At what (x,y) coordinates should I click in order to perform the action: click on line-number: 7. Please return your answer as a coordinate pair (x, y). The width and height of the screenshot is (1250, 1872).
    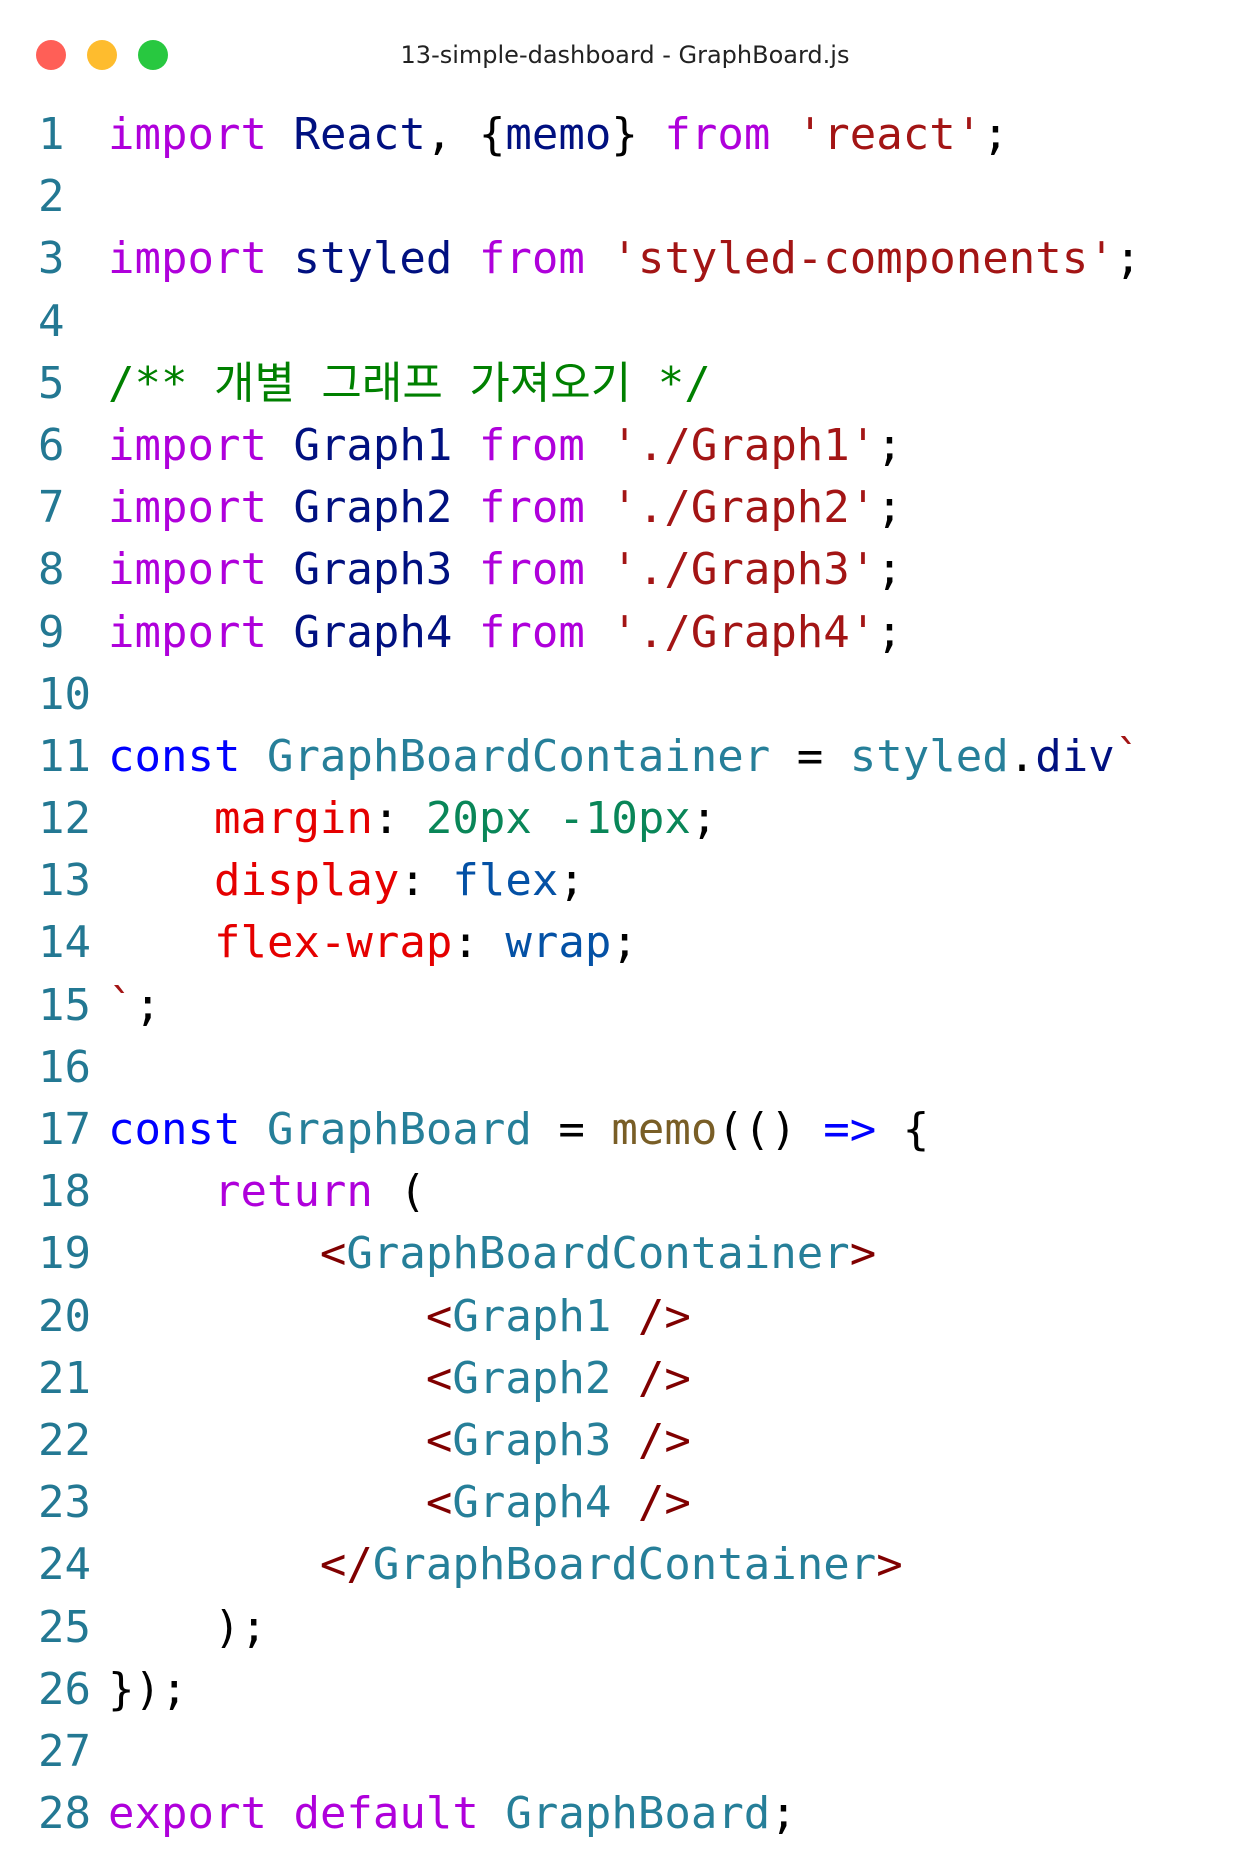
    Looking at the image, I should click on (51, 508).